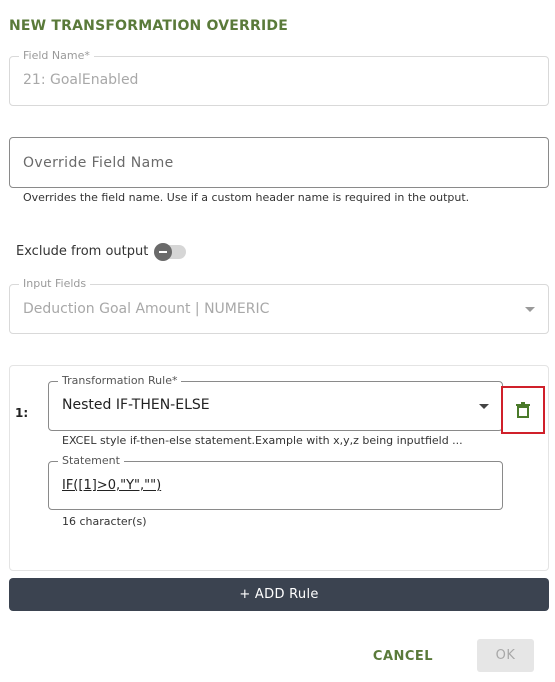 This screenshot has width=555, height=682. Describe the element at coordinates (279, 594) in the screenshot. I see `add-rule-button: + ADD Rule` at that location.